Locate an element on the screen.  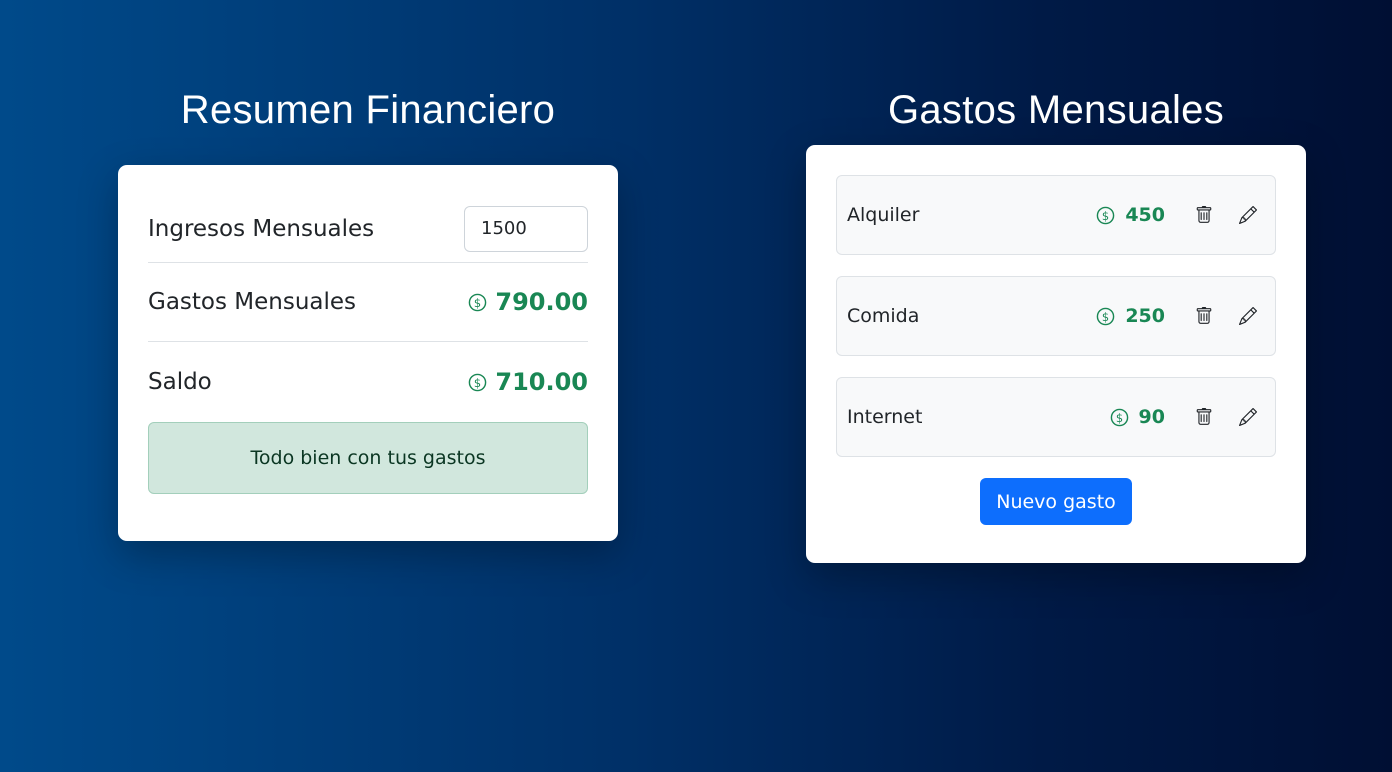
expense-list: Alquiler $450 Comida $250 Internet $90 is located at coordinates (1056, 316).